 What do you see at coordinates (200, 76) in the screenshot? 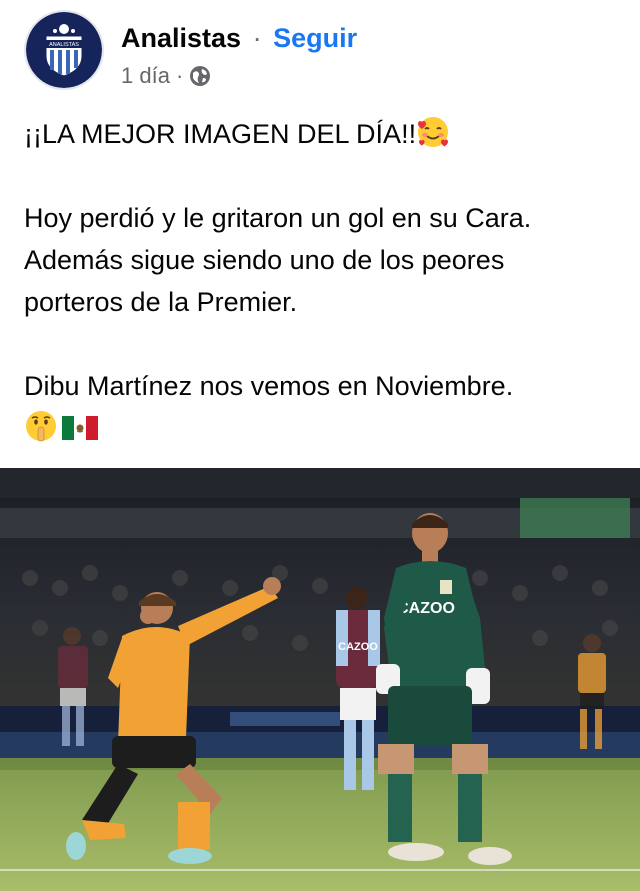
I see `globe-icon` at bounding box center [200, 76].